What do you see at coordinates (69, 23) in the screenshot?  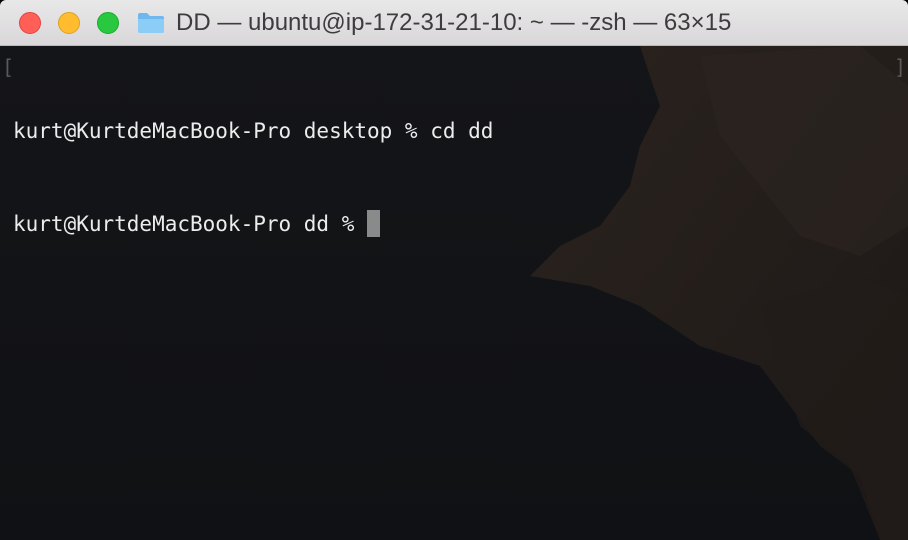 I see `minimize-button` at bounding box center [69, 23].